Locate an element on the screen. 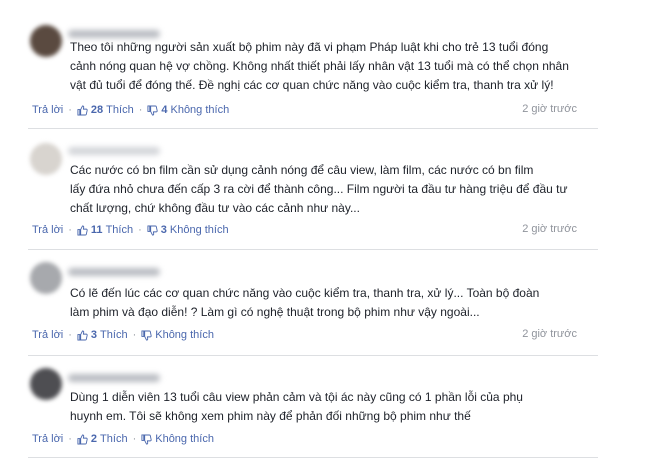  like-button: 2 Thích is located at coordinates (102, 439).